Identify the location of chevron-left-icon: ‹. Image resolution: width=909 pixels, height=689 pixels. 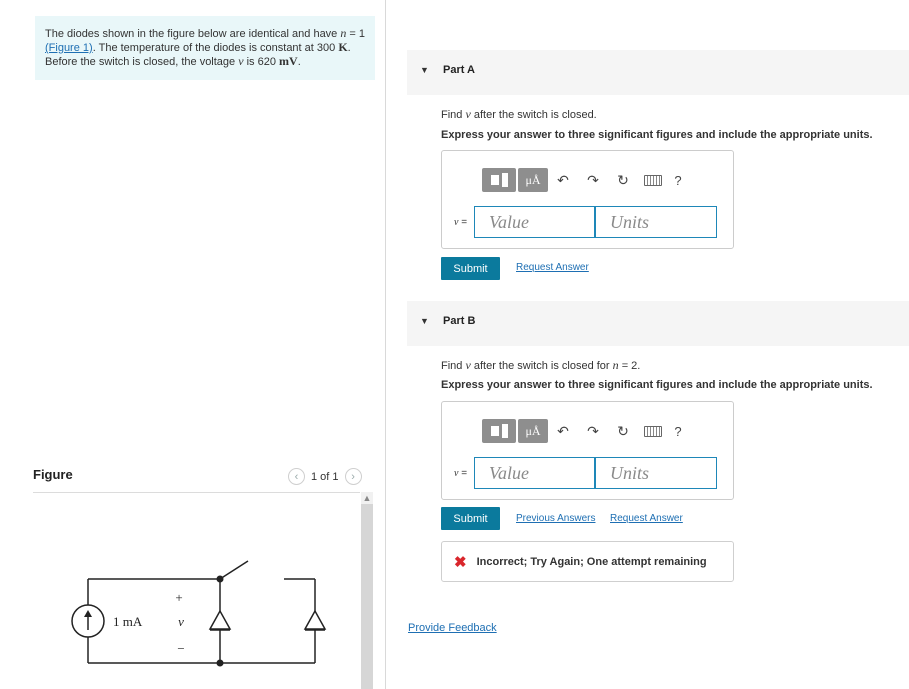
(296, 476).